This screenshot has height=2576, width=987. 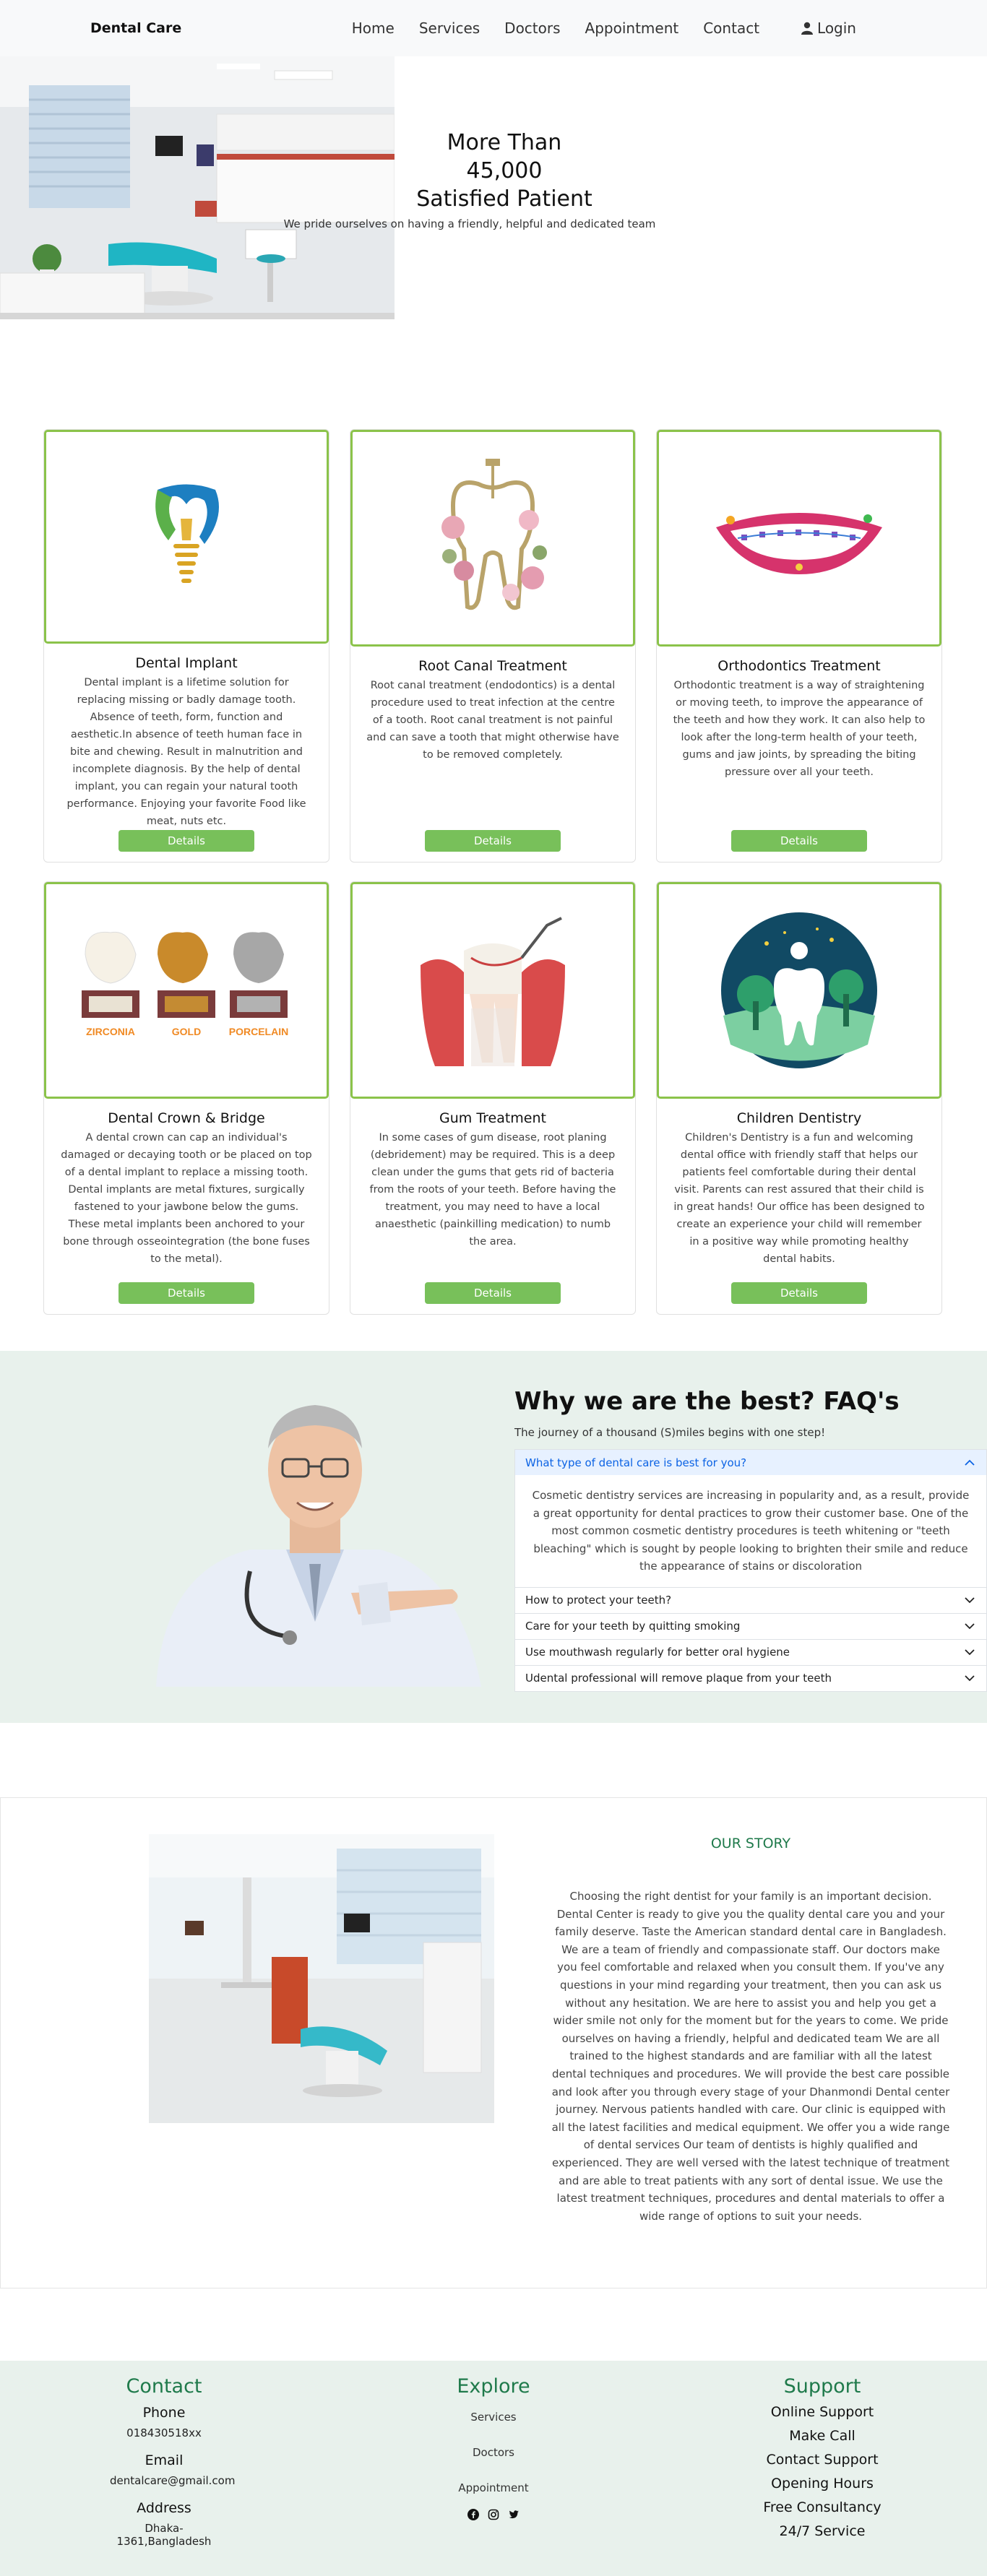 I want to click on faq-item: Care for your teeth by quitting smoking, so click(x=750, y=1627).